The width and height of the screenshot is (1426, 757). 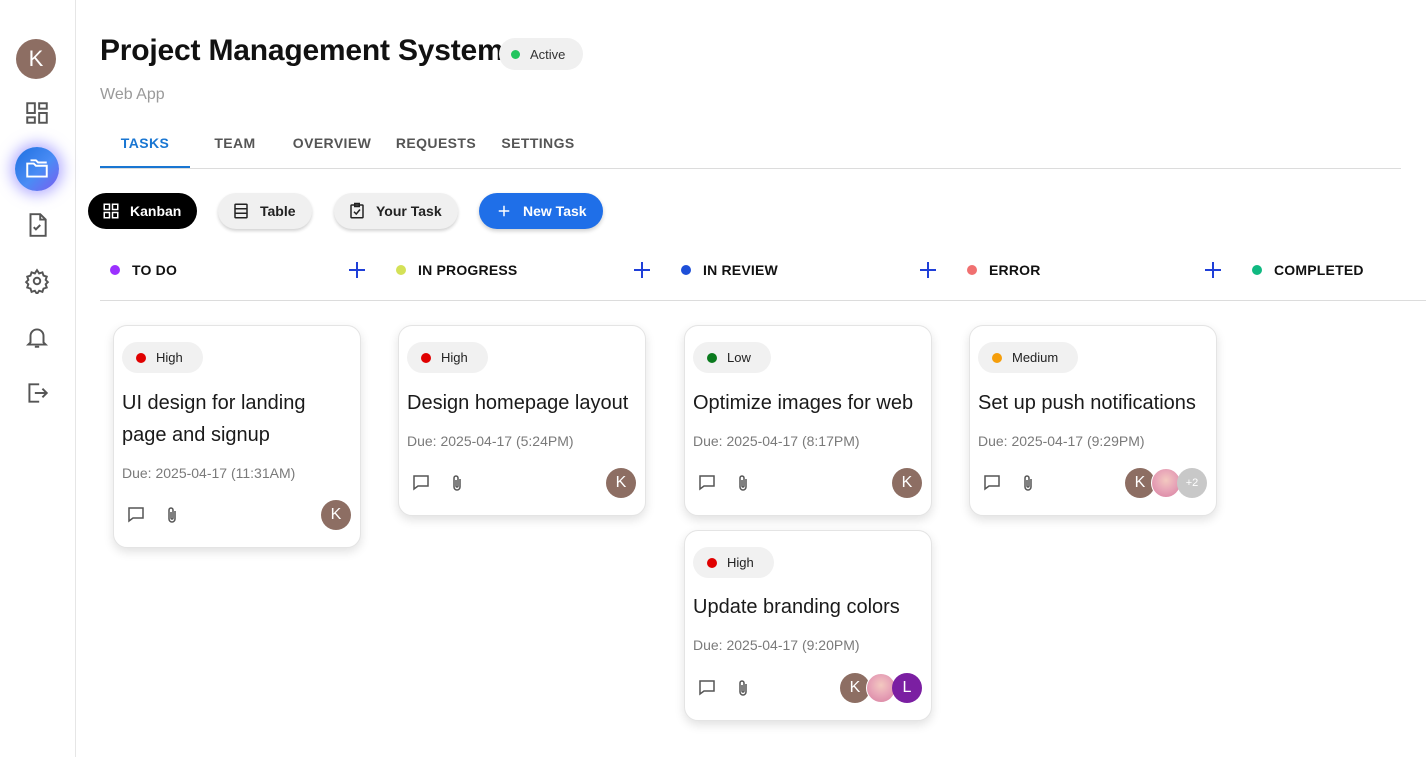 What do you see at coordinates (357, 210) in the screenshot?
I see `checklist-icon` at bounding box center [357, 210].